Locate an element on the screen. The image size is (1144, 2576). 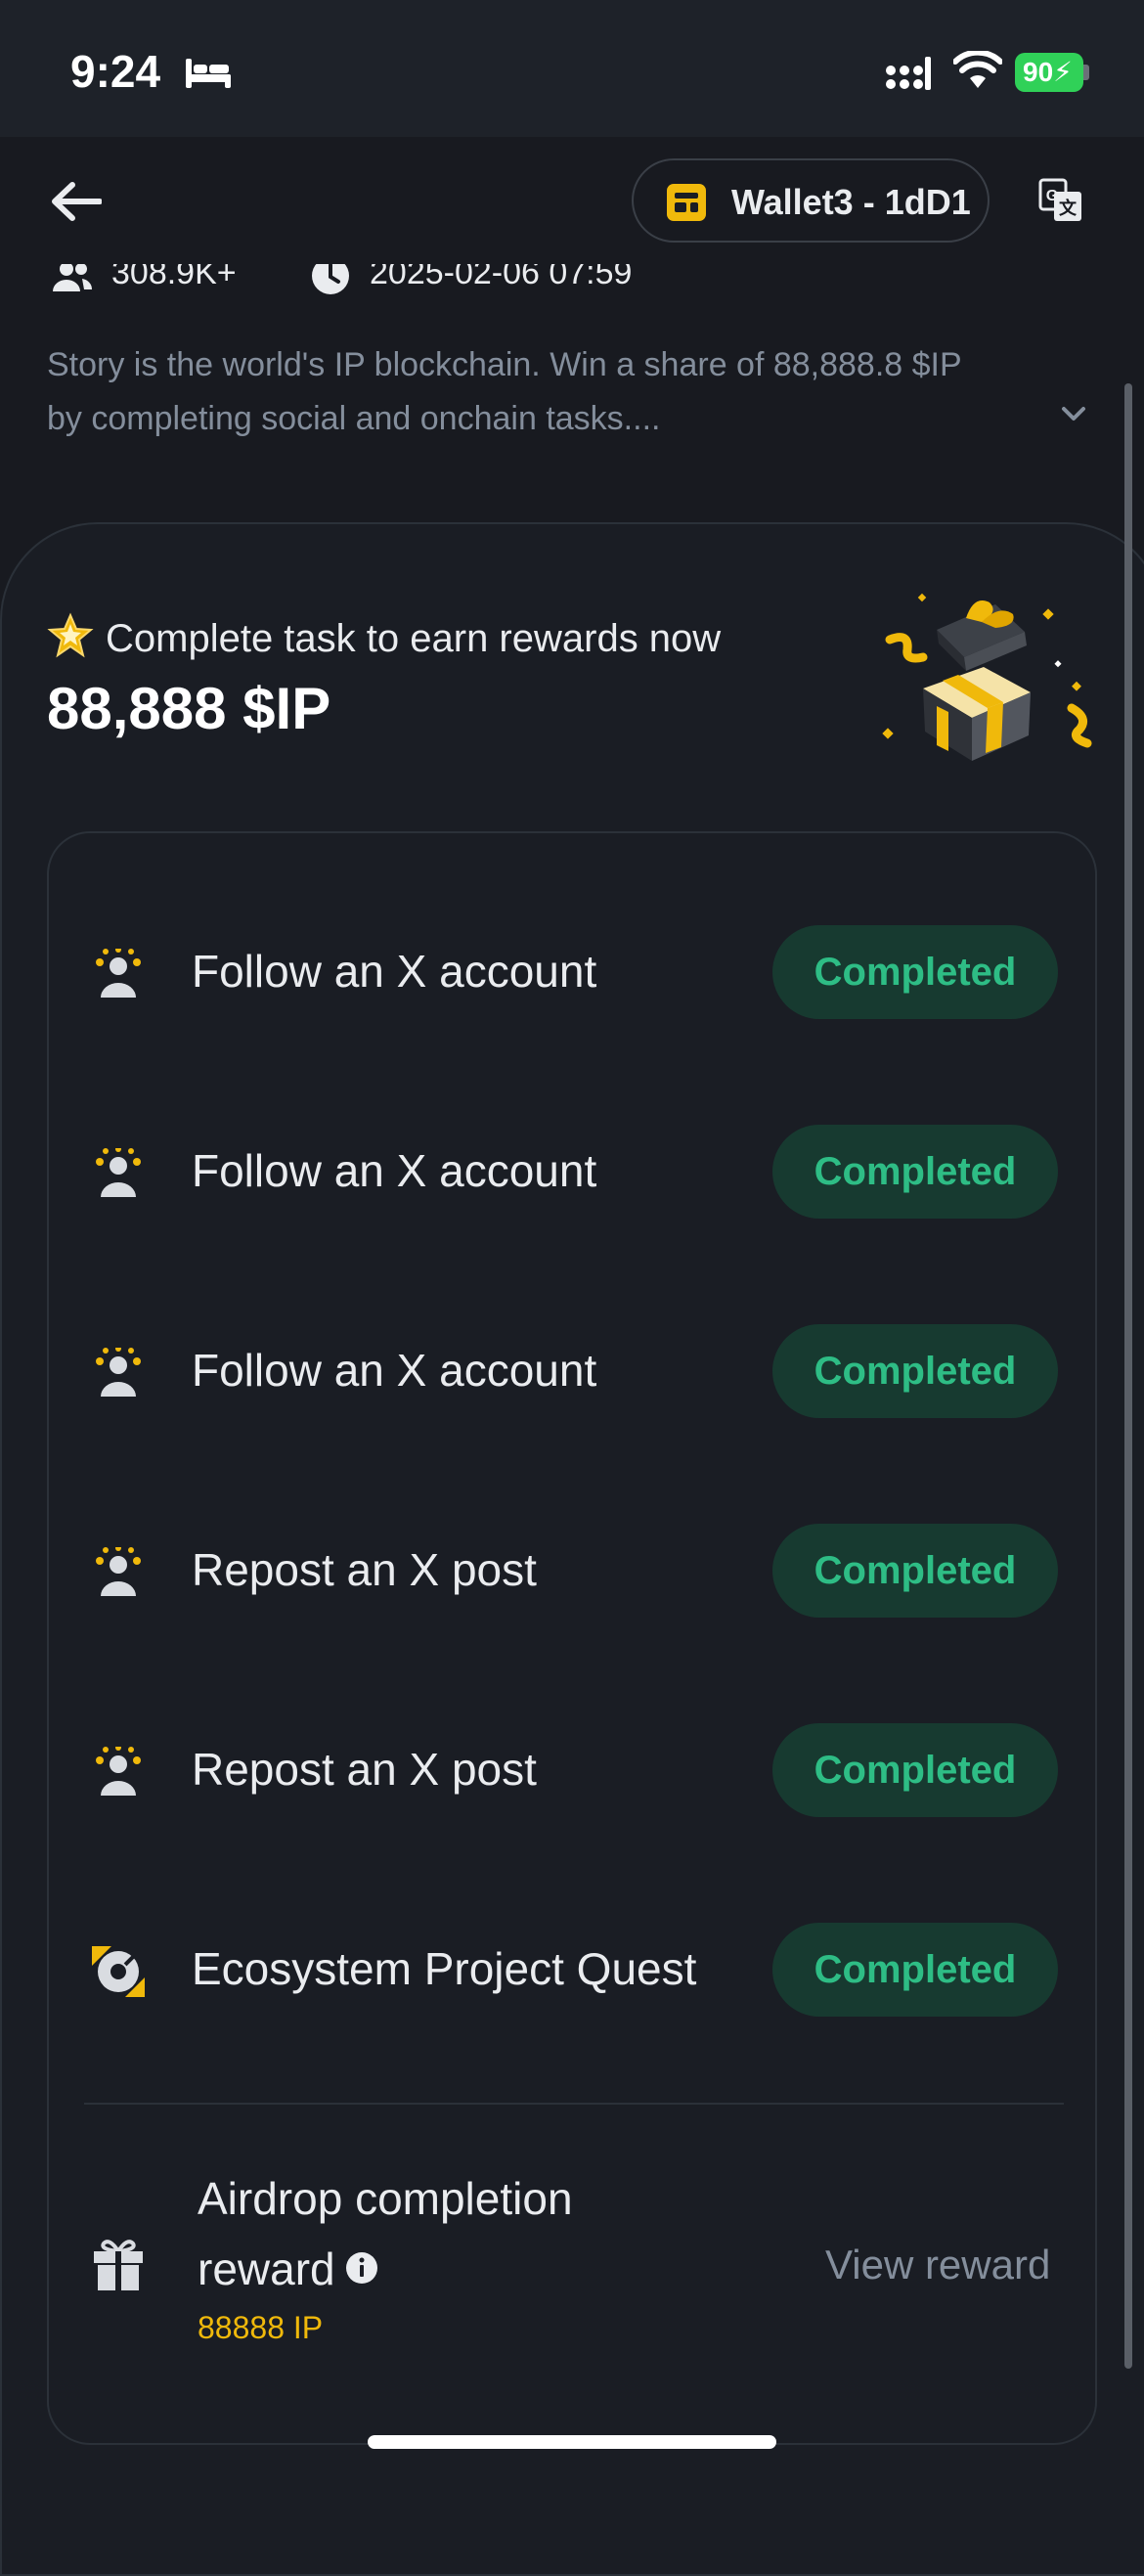
promo-headline-text: Complete task to earn rewards now is located at coordinates (414, 638).